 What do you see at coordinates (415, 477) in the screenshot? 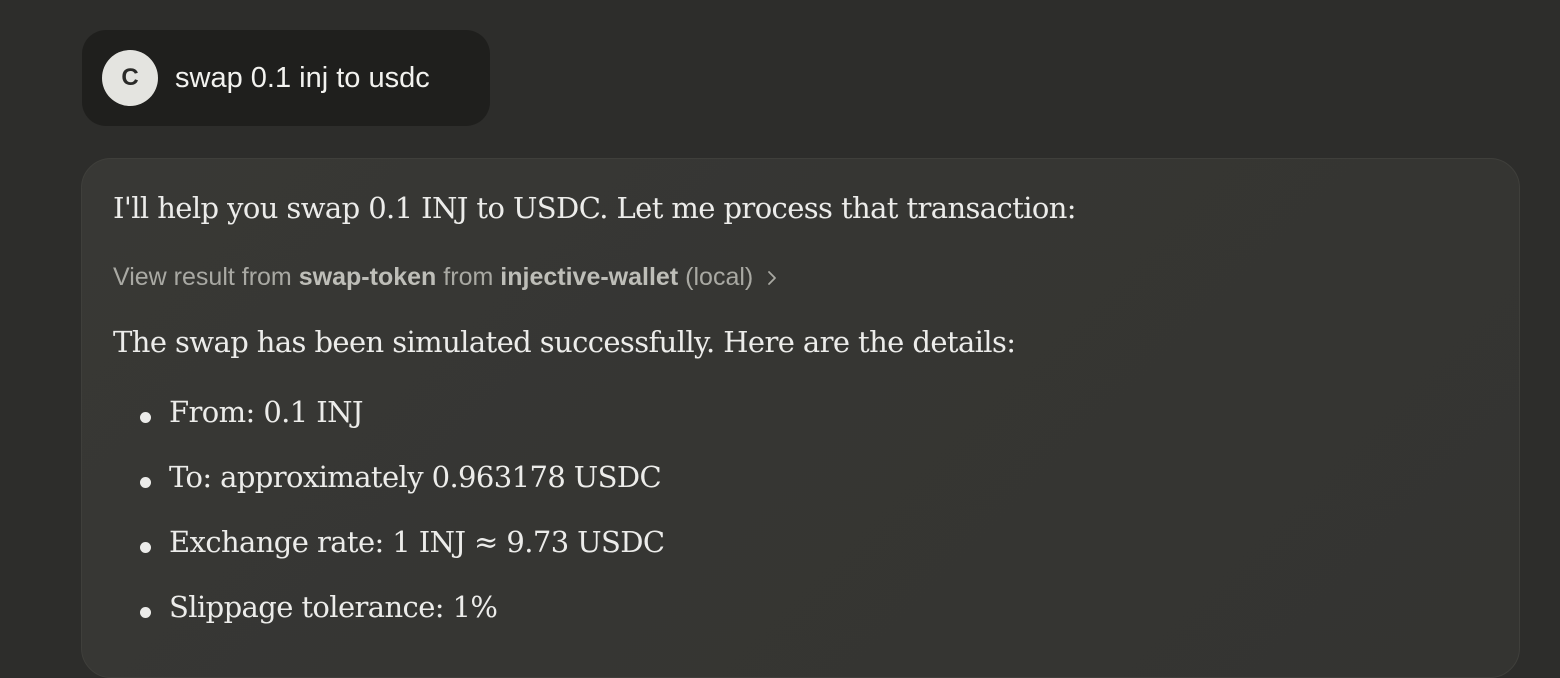
I see `detail-to: To: approximately 0.963178 USDC` at bounding box center [415, 477].